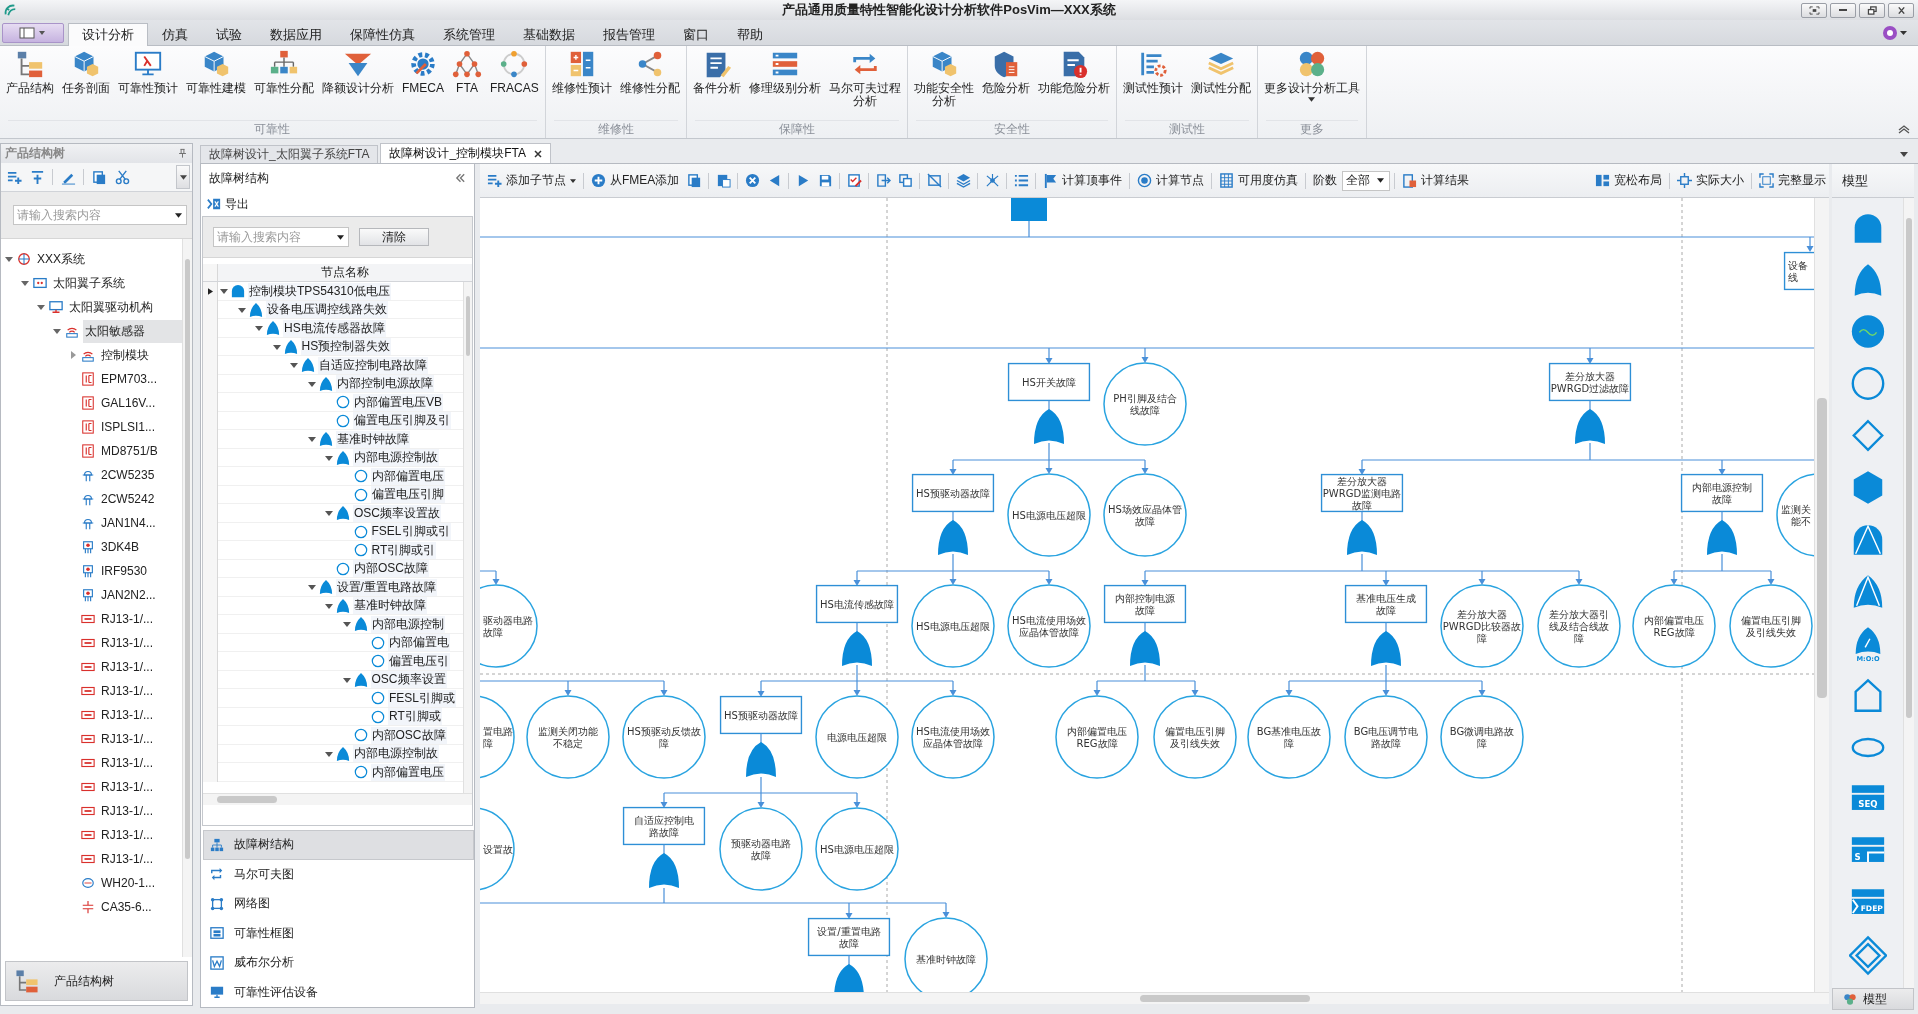 This screenshot has height=1014, width=1918. I want to click on clear-button: 清除, so click(394, 237).